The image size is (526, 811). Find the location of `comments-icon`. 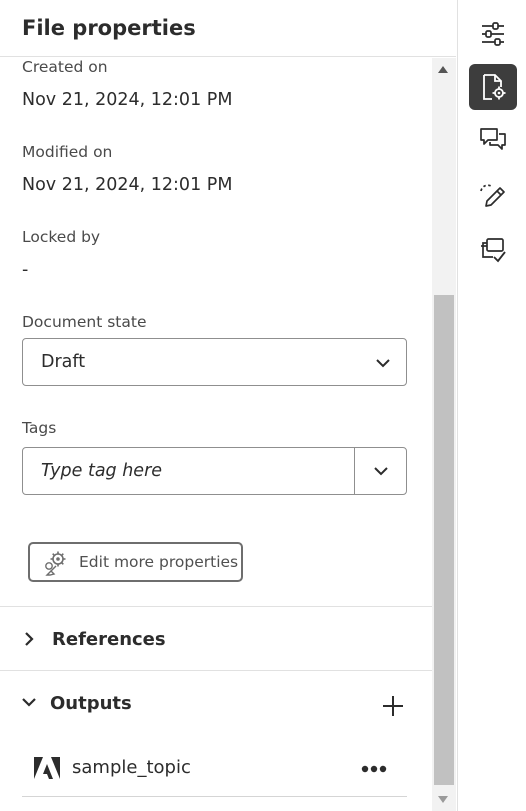

comments-icon is located at coordinates (493, 139).